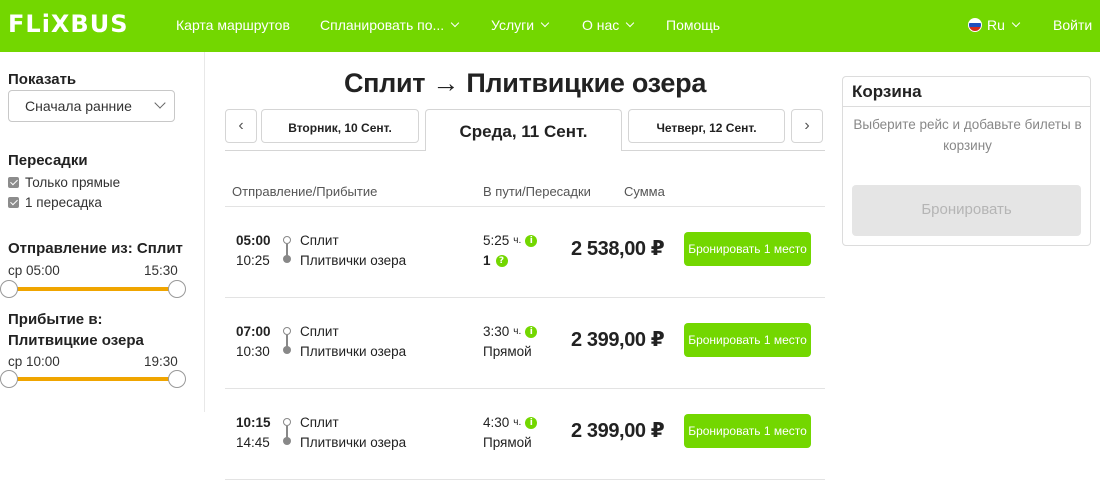 This screenshot has height=482, width=1100. What do you see at coordinates (520, 25) in the screenshot?
I see `nav-services: Услуги` at bounding box center [520, 25].